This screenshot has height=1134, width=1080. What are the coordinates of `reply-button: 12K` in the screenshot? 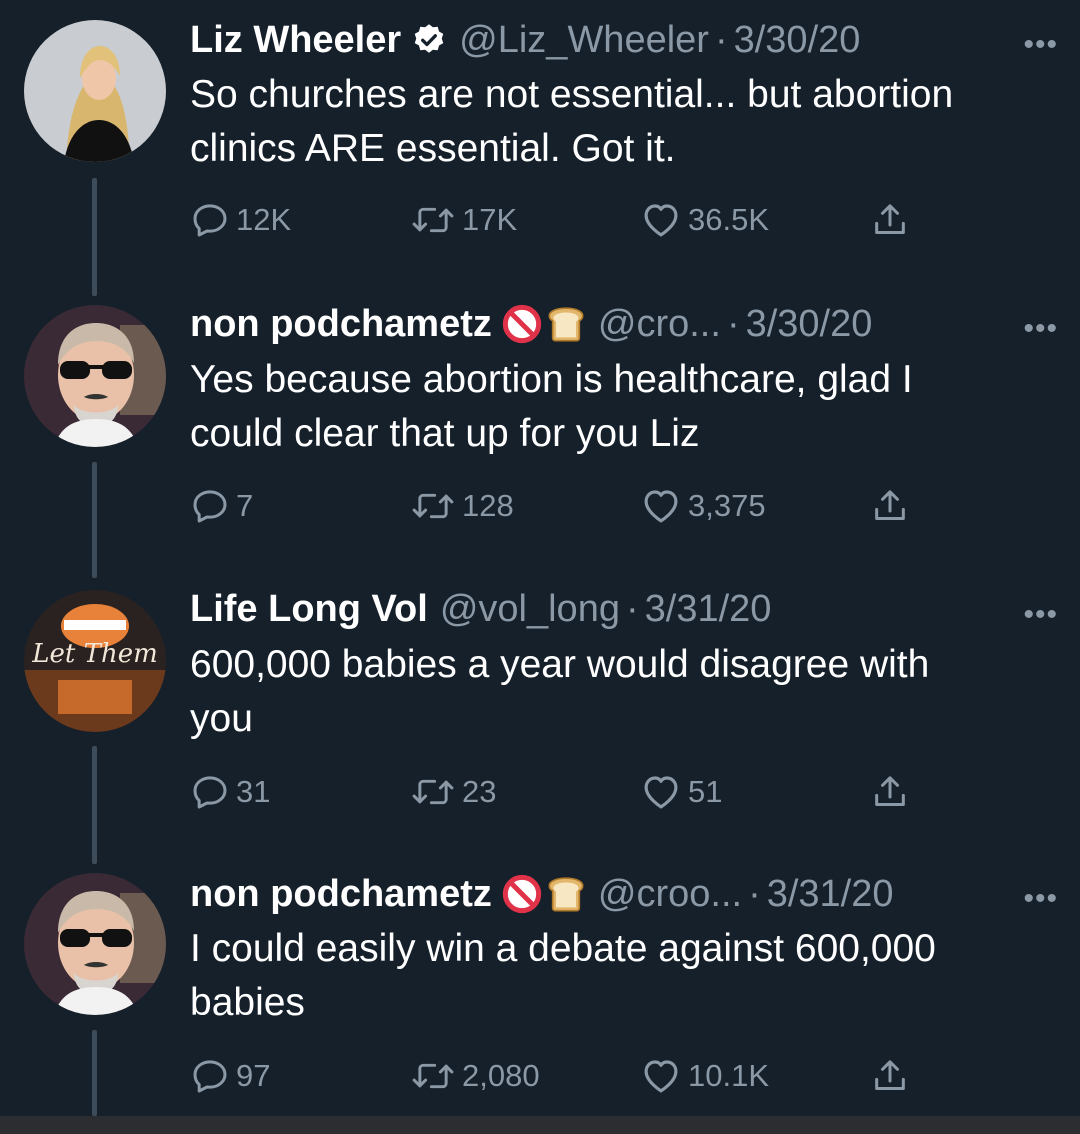 It's located at (240, 220).